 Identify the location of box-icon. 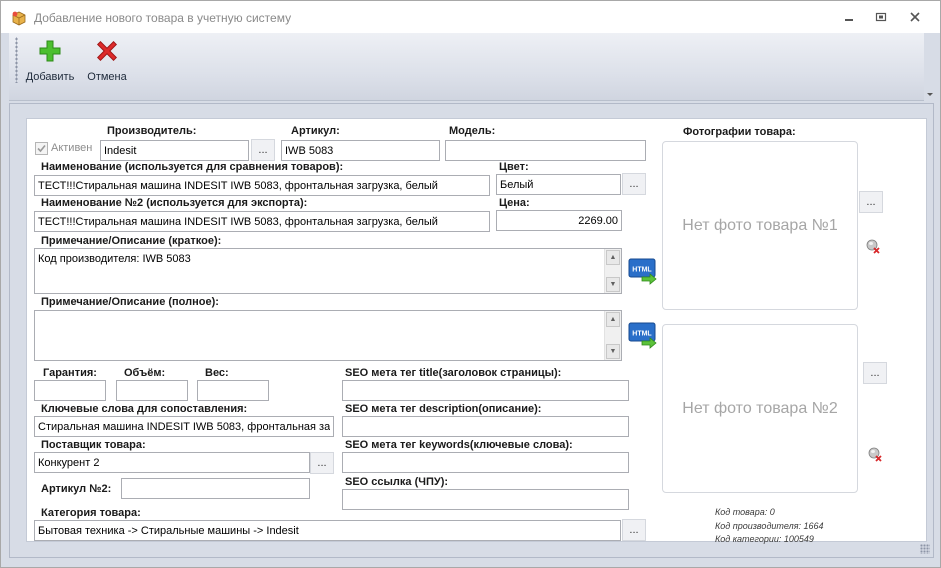
(19, 18).